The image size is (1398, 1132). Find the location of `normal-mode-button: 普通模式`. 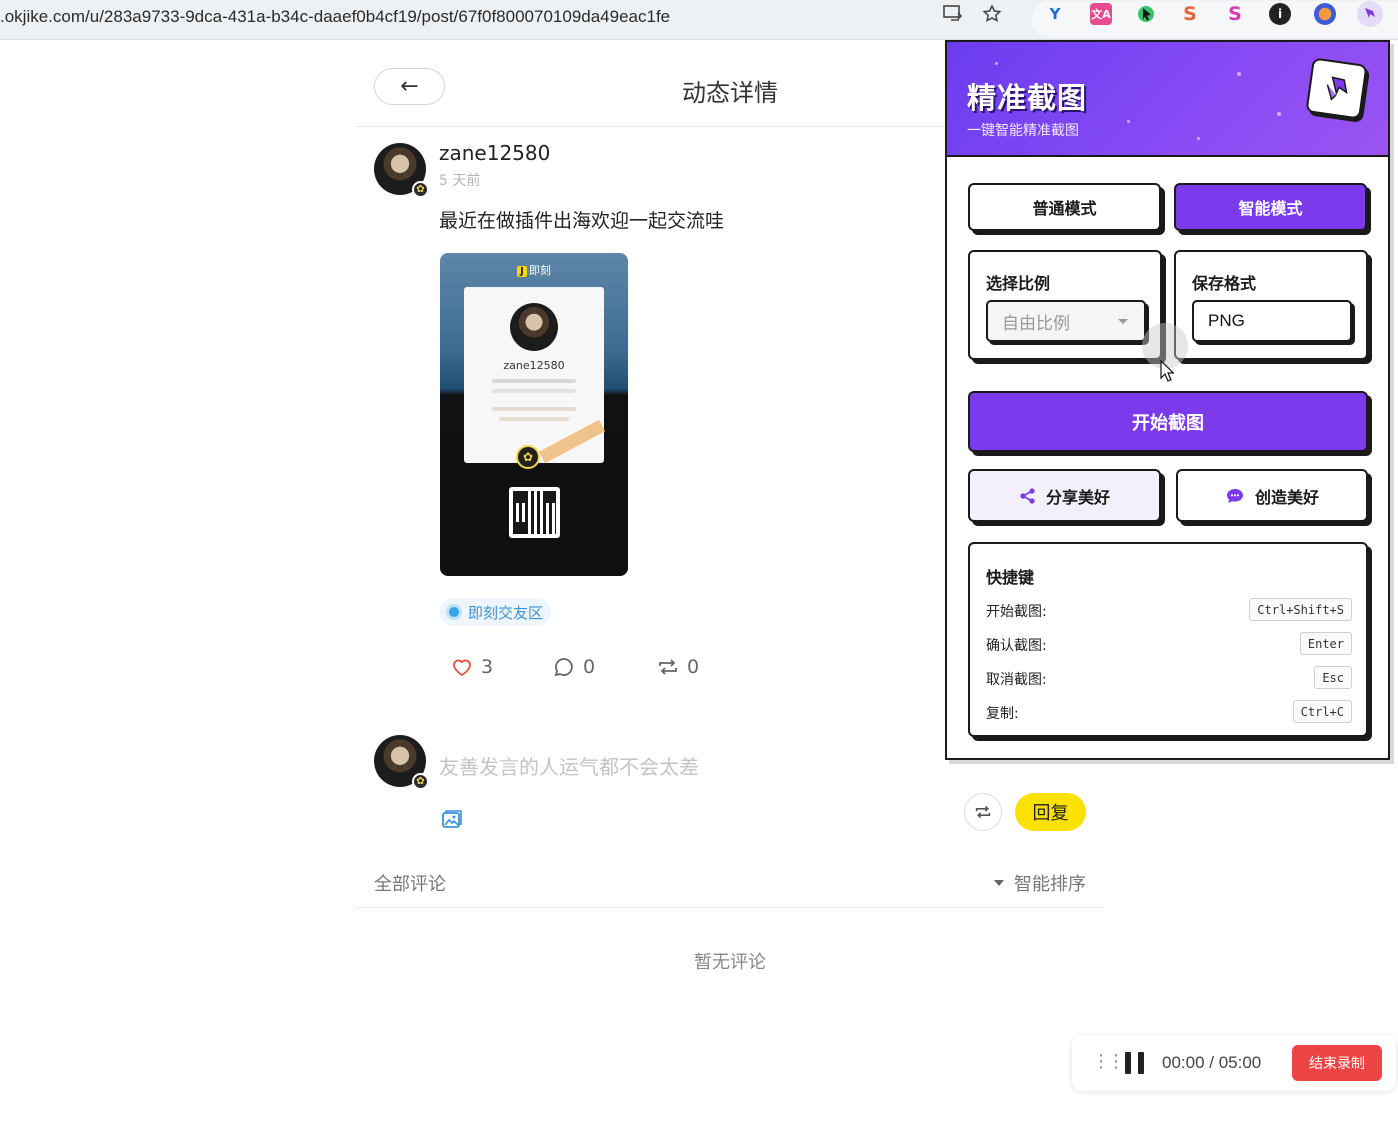

normal-mode-button: 普通模式 is located at coordinates (1064, 207).